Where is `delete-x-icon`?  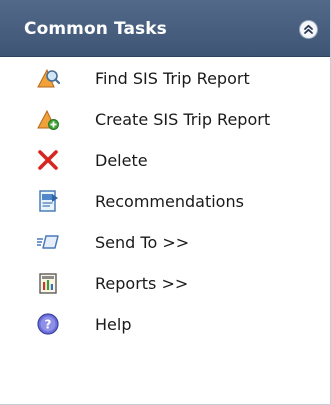 delete-x-icon is located at coordinates (48, 160).